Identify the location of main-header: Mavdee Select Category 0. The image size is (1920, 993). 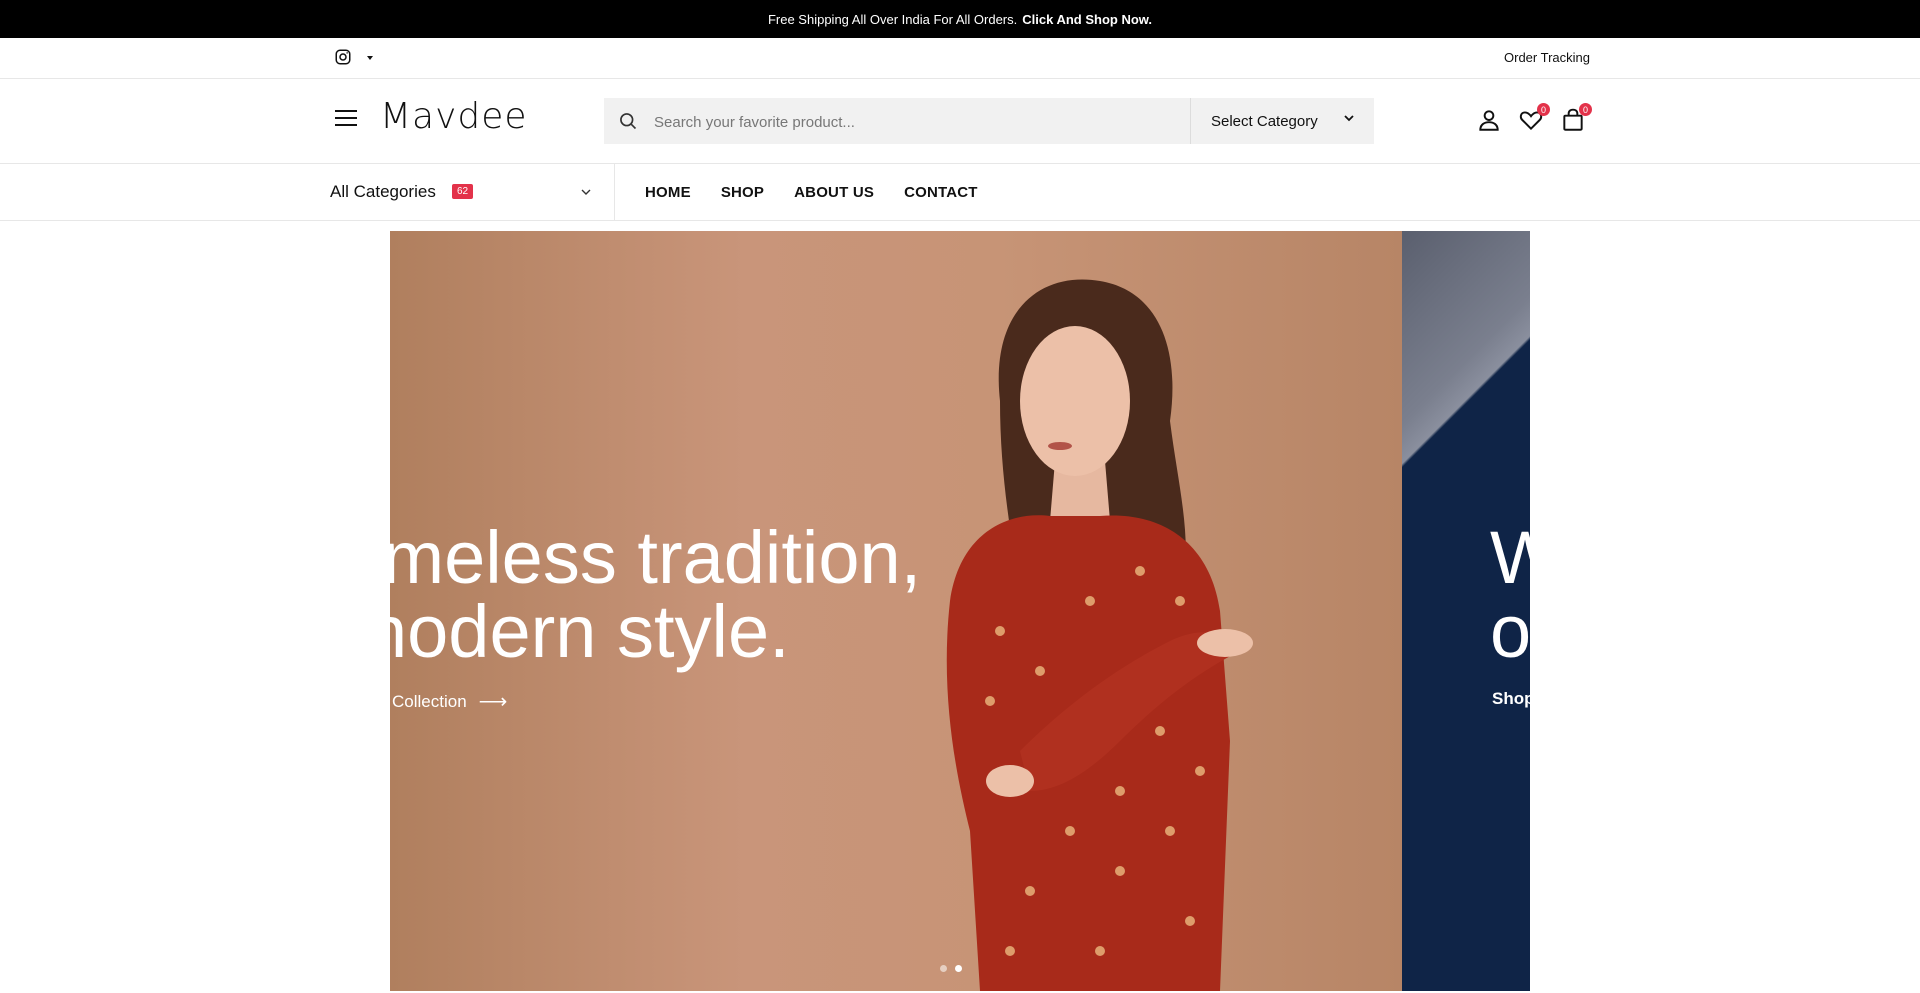
(960, 121).